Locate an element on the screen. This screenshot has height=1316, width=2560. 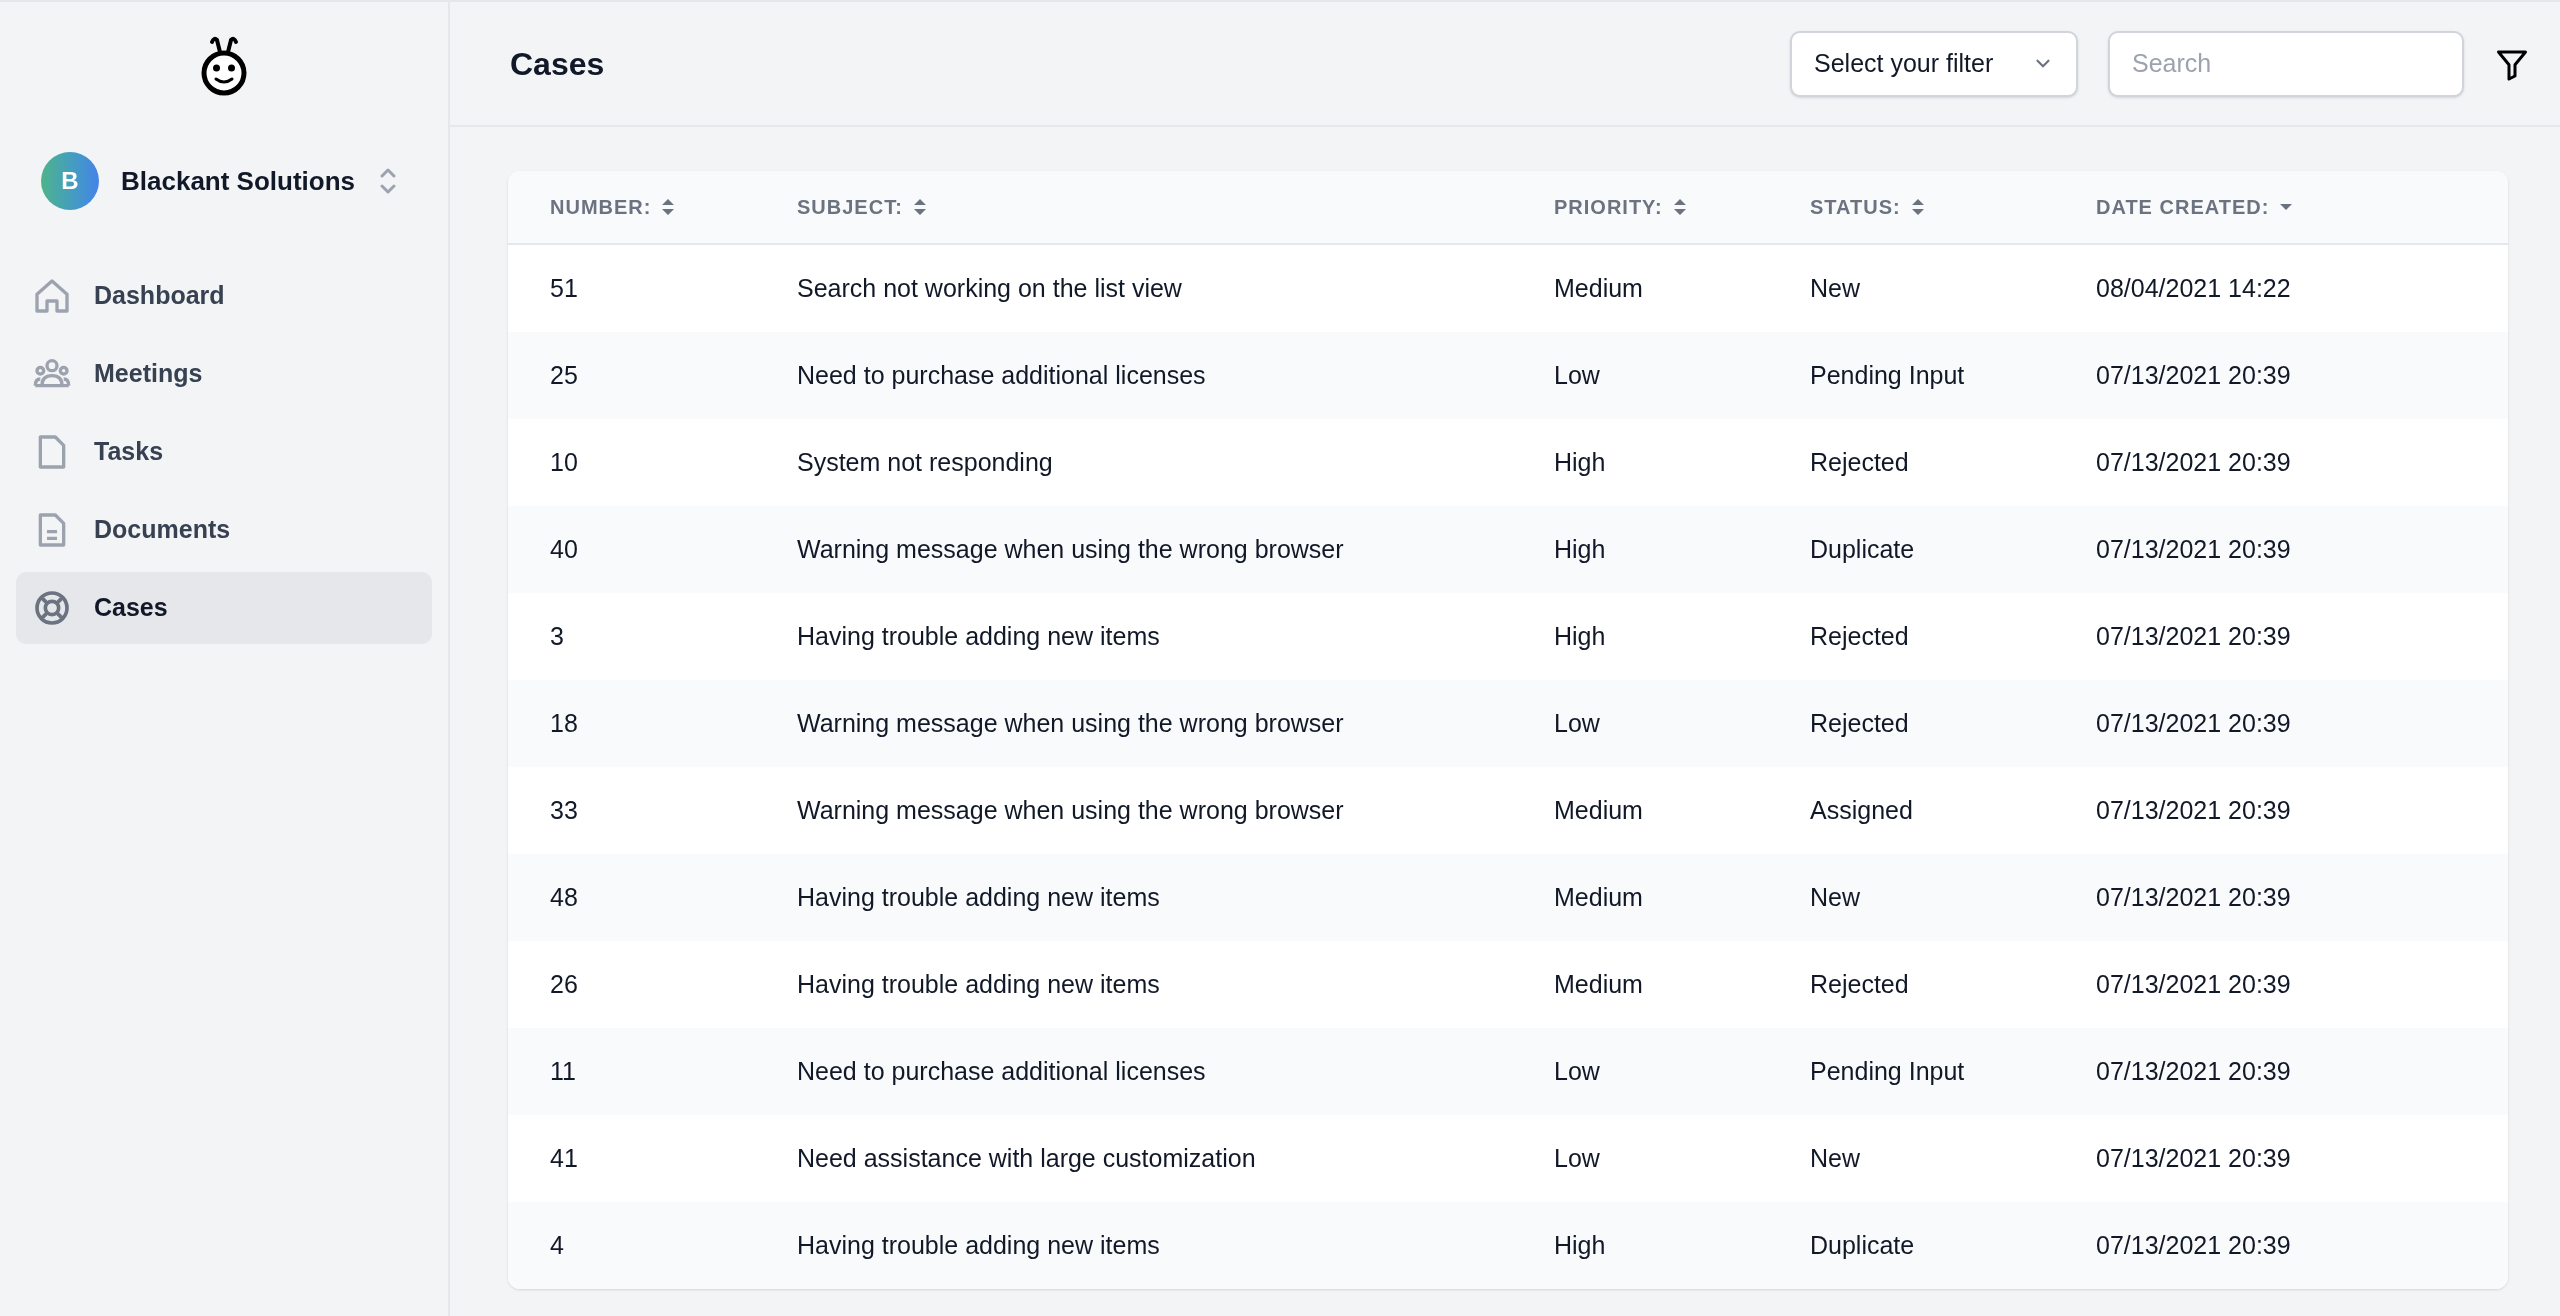
table-cell-text: 51 is located at coordinates (564, 288).